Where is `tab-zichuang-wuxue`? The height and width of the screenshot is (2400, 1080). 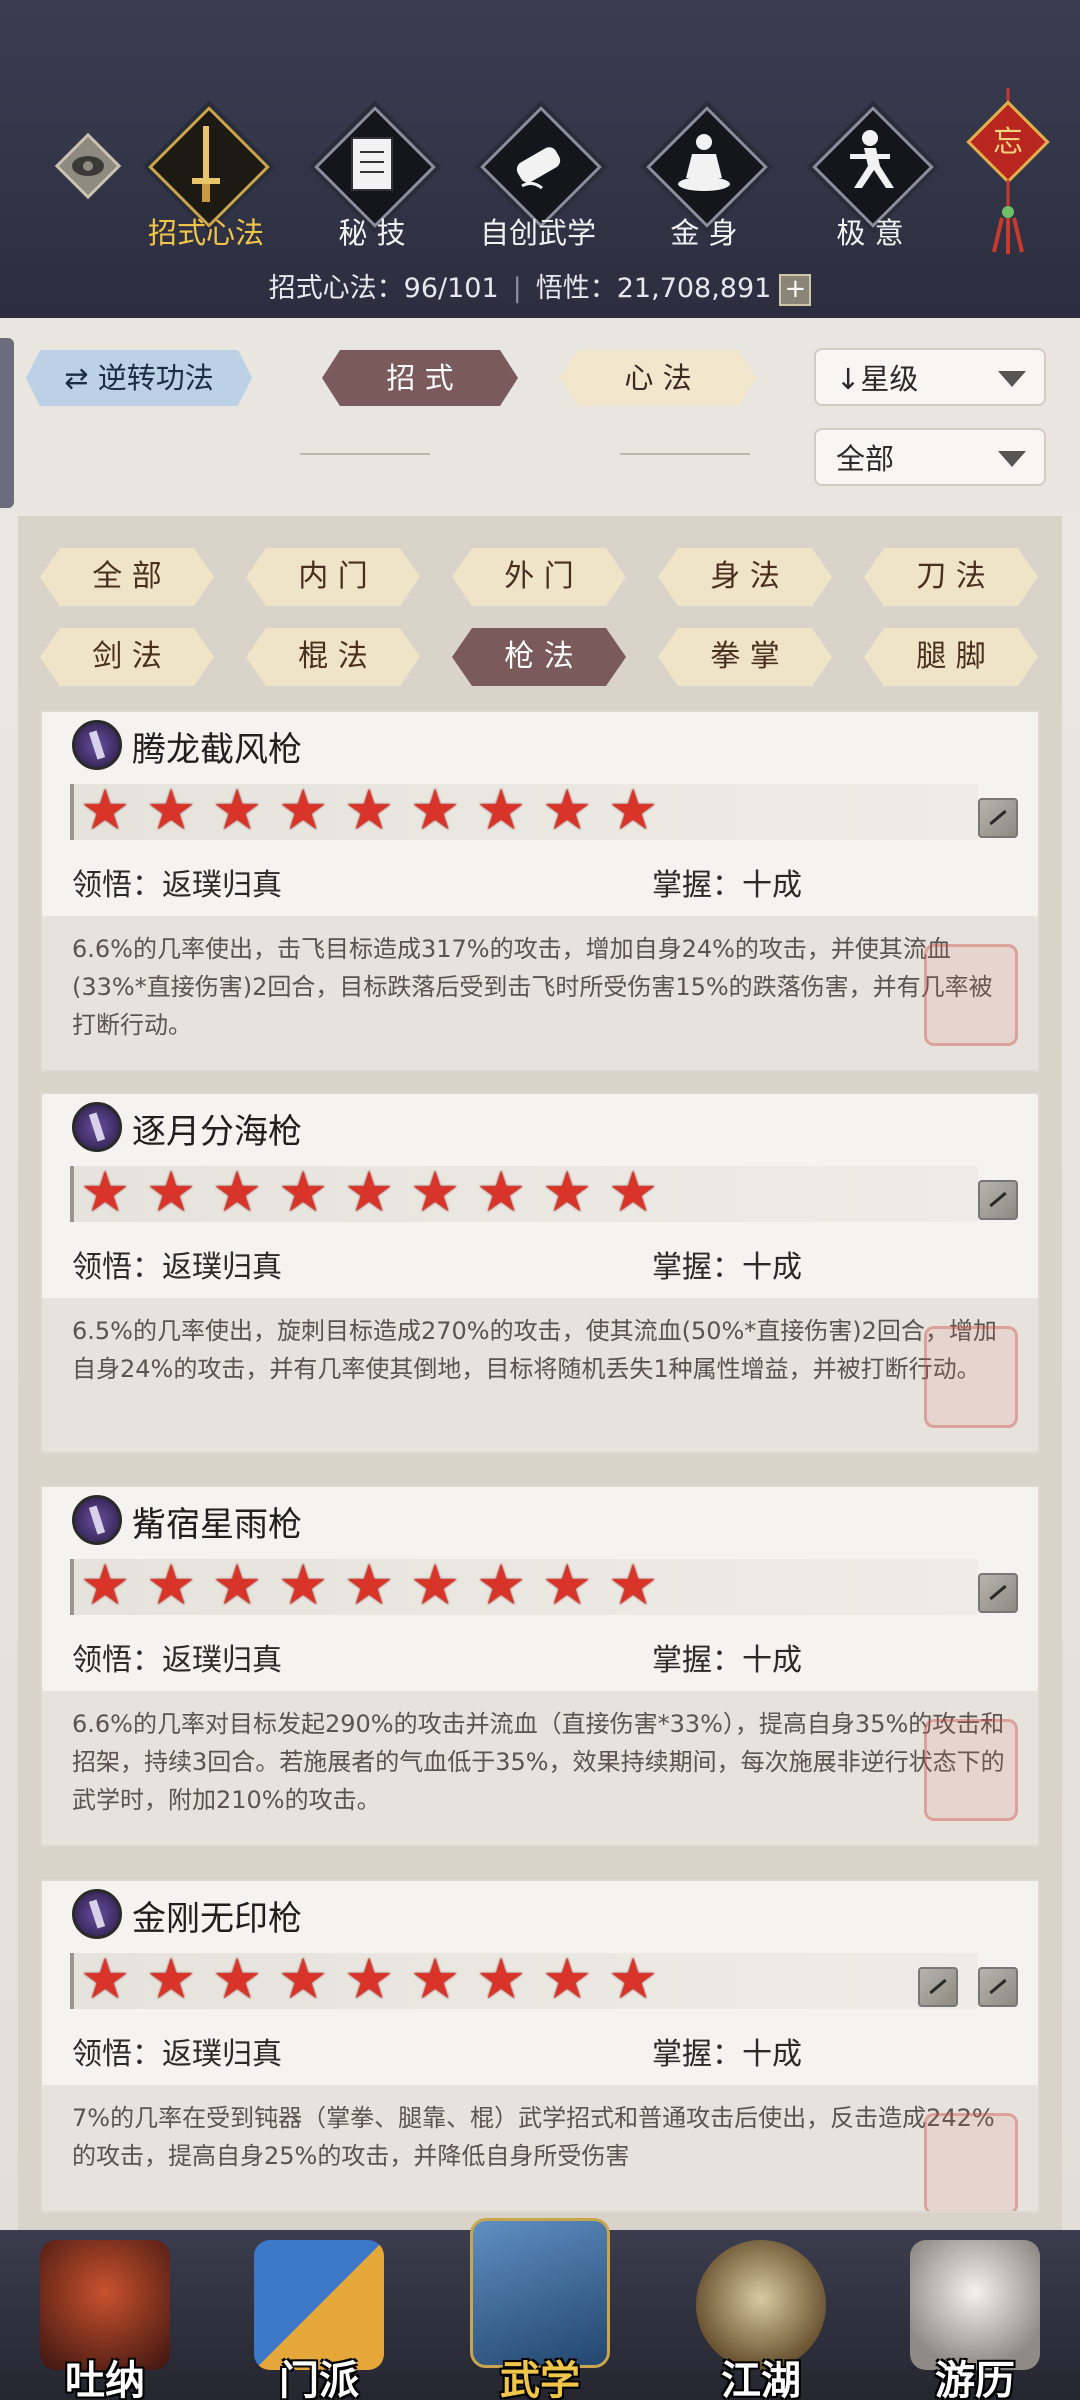 tab-zichuang-wuxue is located at coordinates (541, 167).